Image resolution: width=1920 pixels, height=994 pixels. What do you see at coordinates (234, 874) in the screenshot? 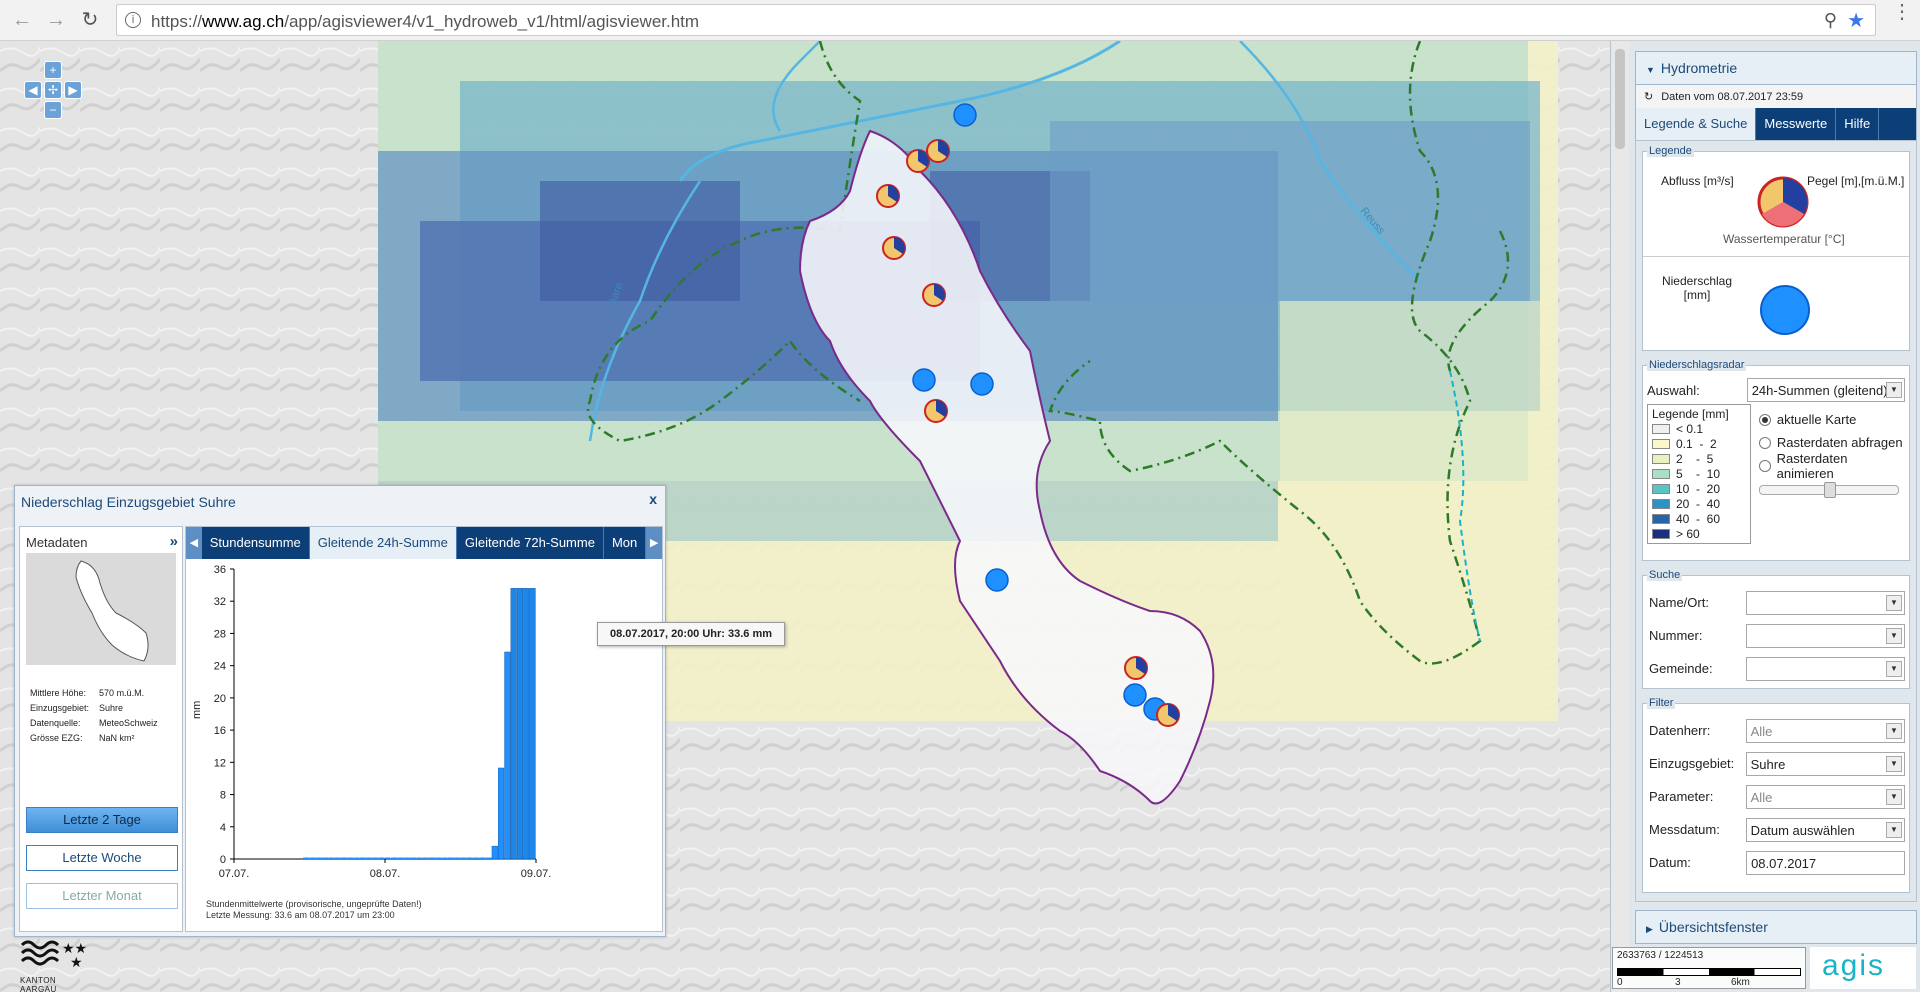
I see `x-tick-label: 07.07.` at bounding box center [234, 874].